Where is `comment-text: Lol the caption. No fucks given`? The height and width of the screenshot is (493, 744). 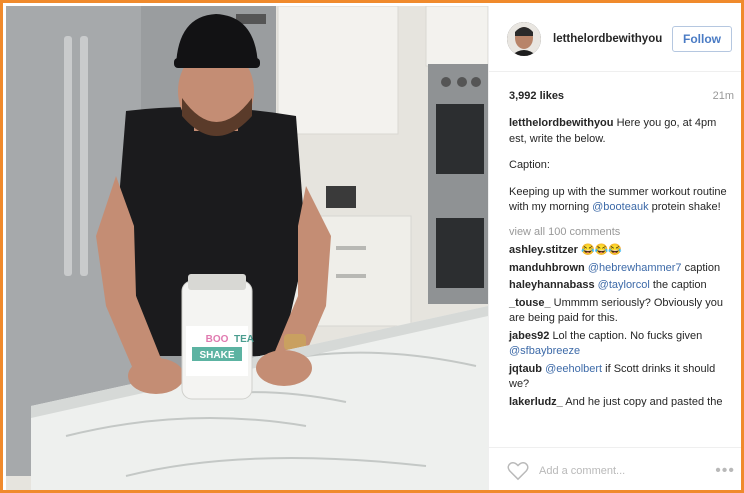
comment-text: Lol the caption. No fucks given is located at coordinates (627, 335).